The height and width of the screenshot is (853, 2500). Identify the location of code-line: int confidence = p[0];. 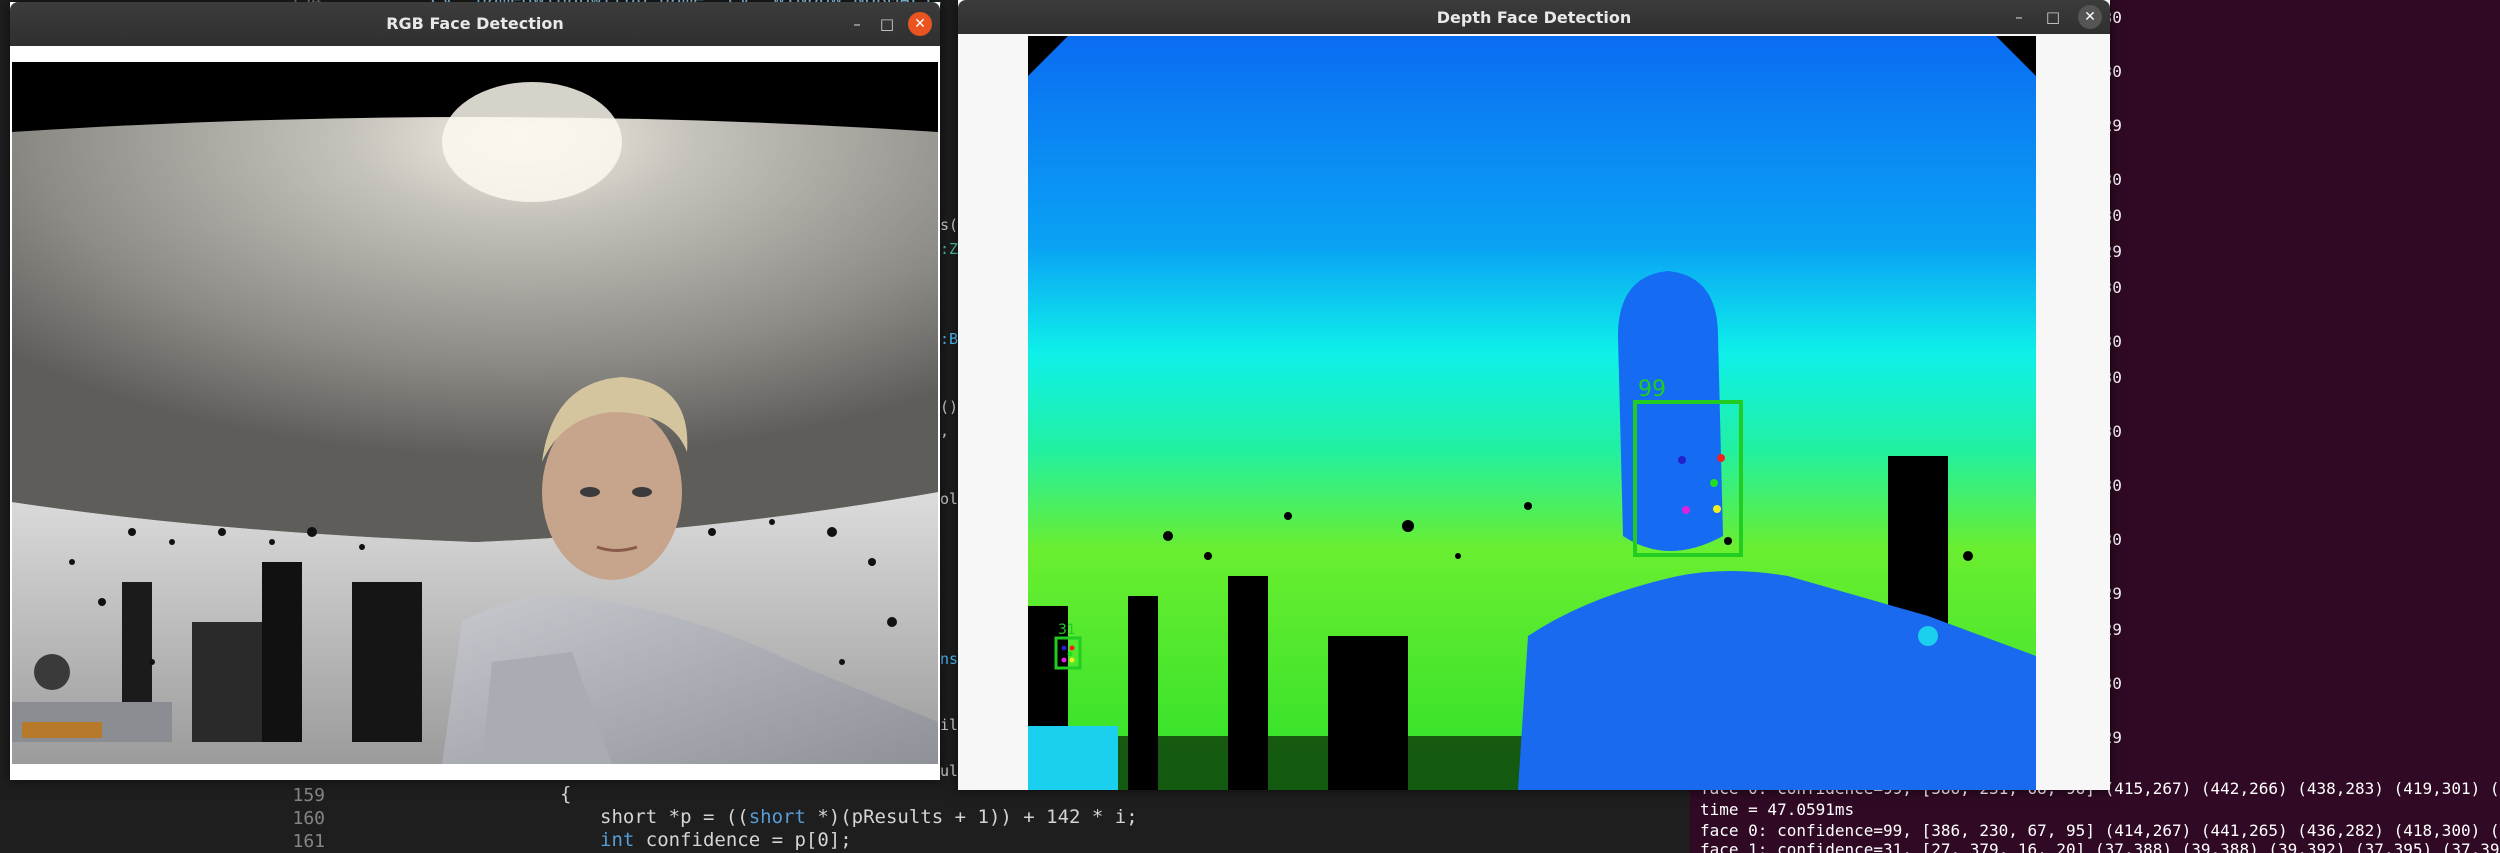
(726, 840).